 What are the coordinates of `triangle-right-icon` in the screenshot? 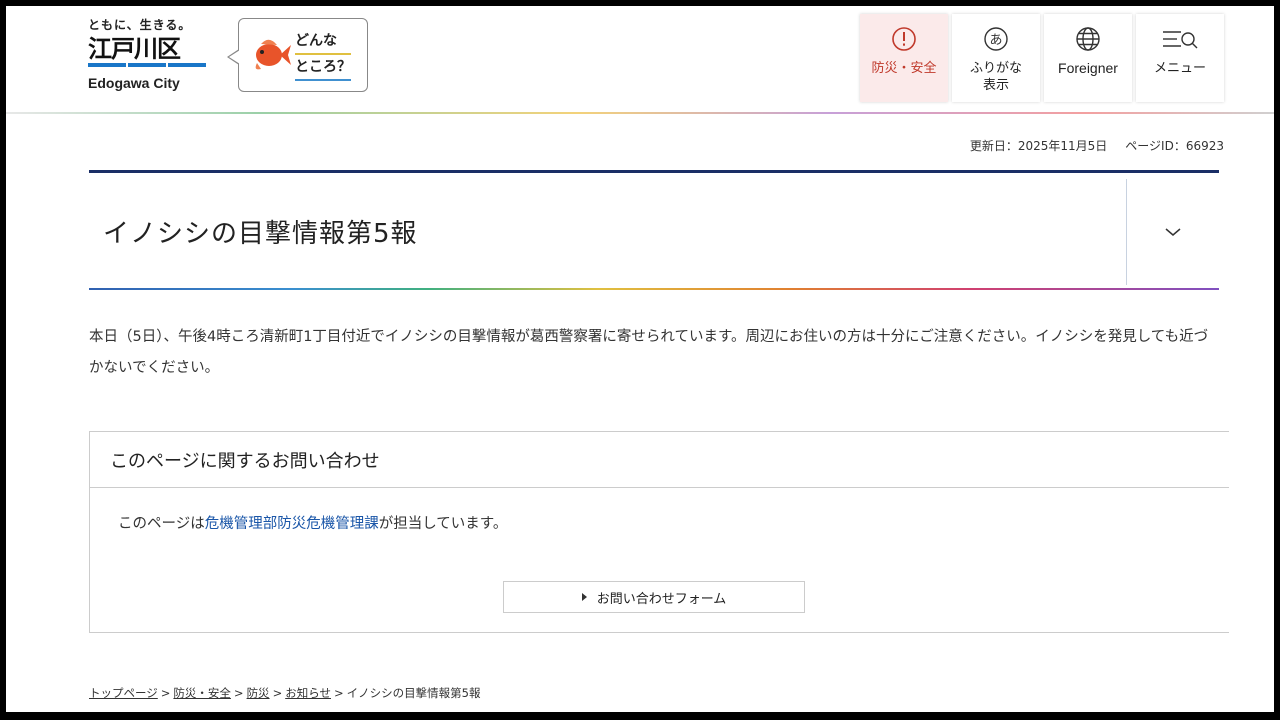 It's located at (584, 597).